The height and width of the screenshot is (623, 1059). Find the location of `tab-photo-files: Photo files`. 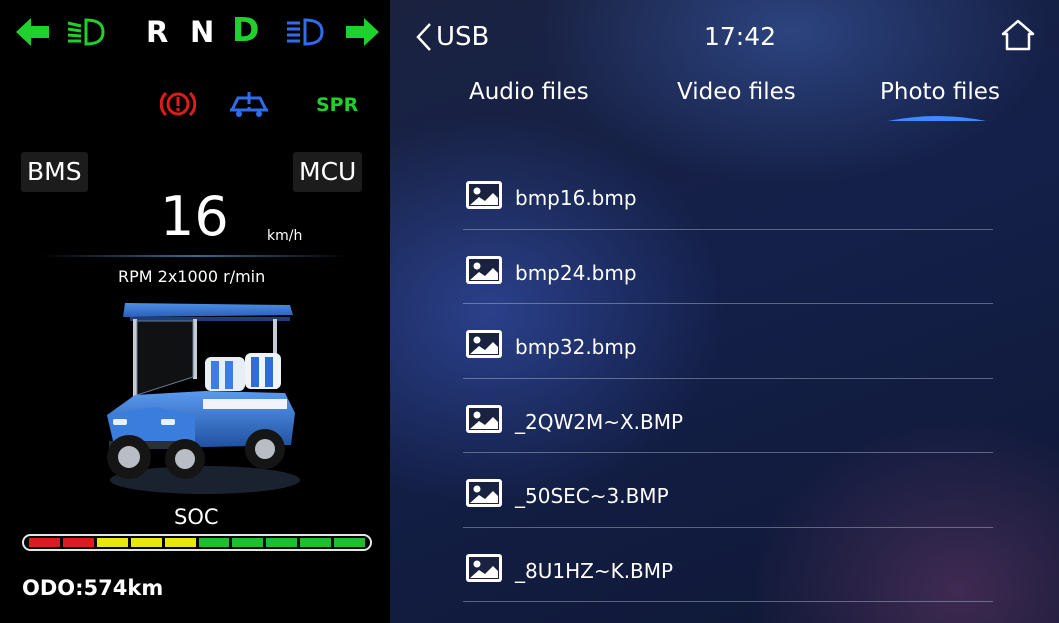

tab-photo-files: Photo files is located at coordinates (940, 92).